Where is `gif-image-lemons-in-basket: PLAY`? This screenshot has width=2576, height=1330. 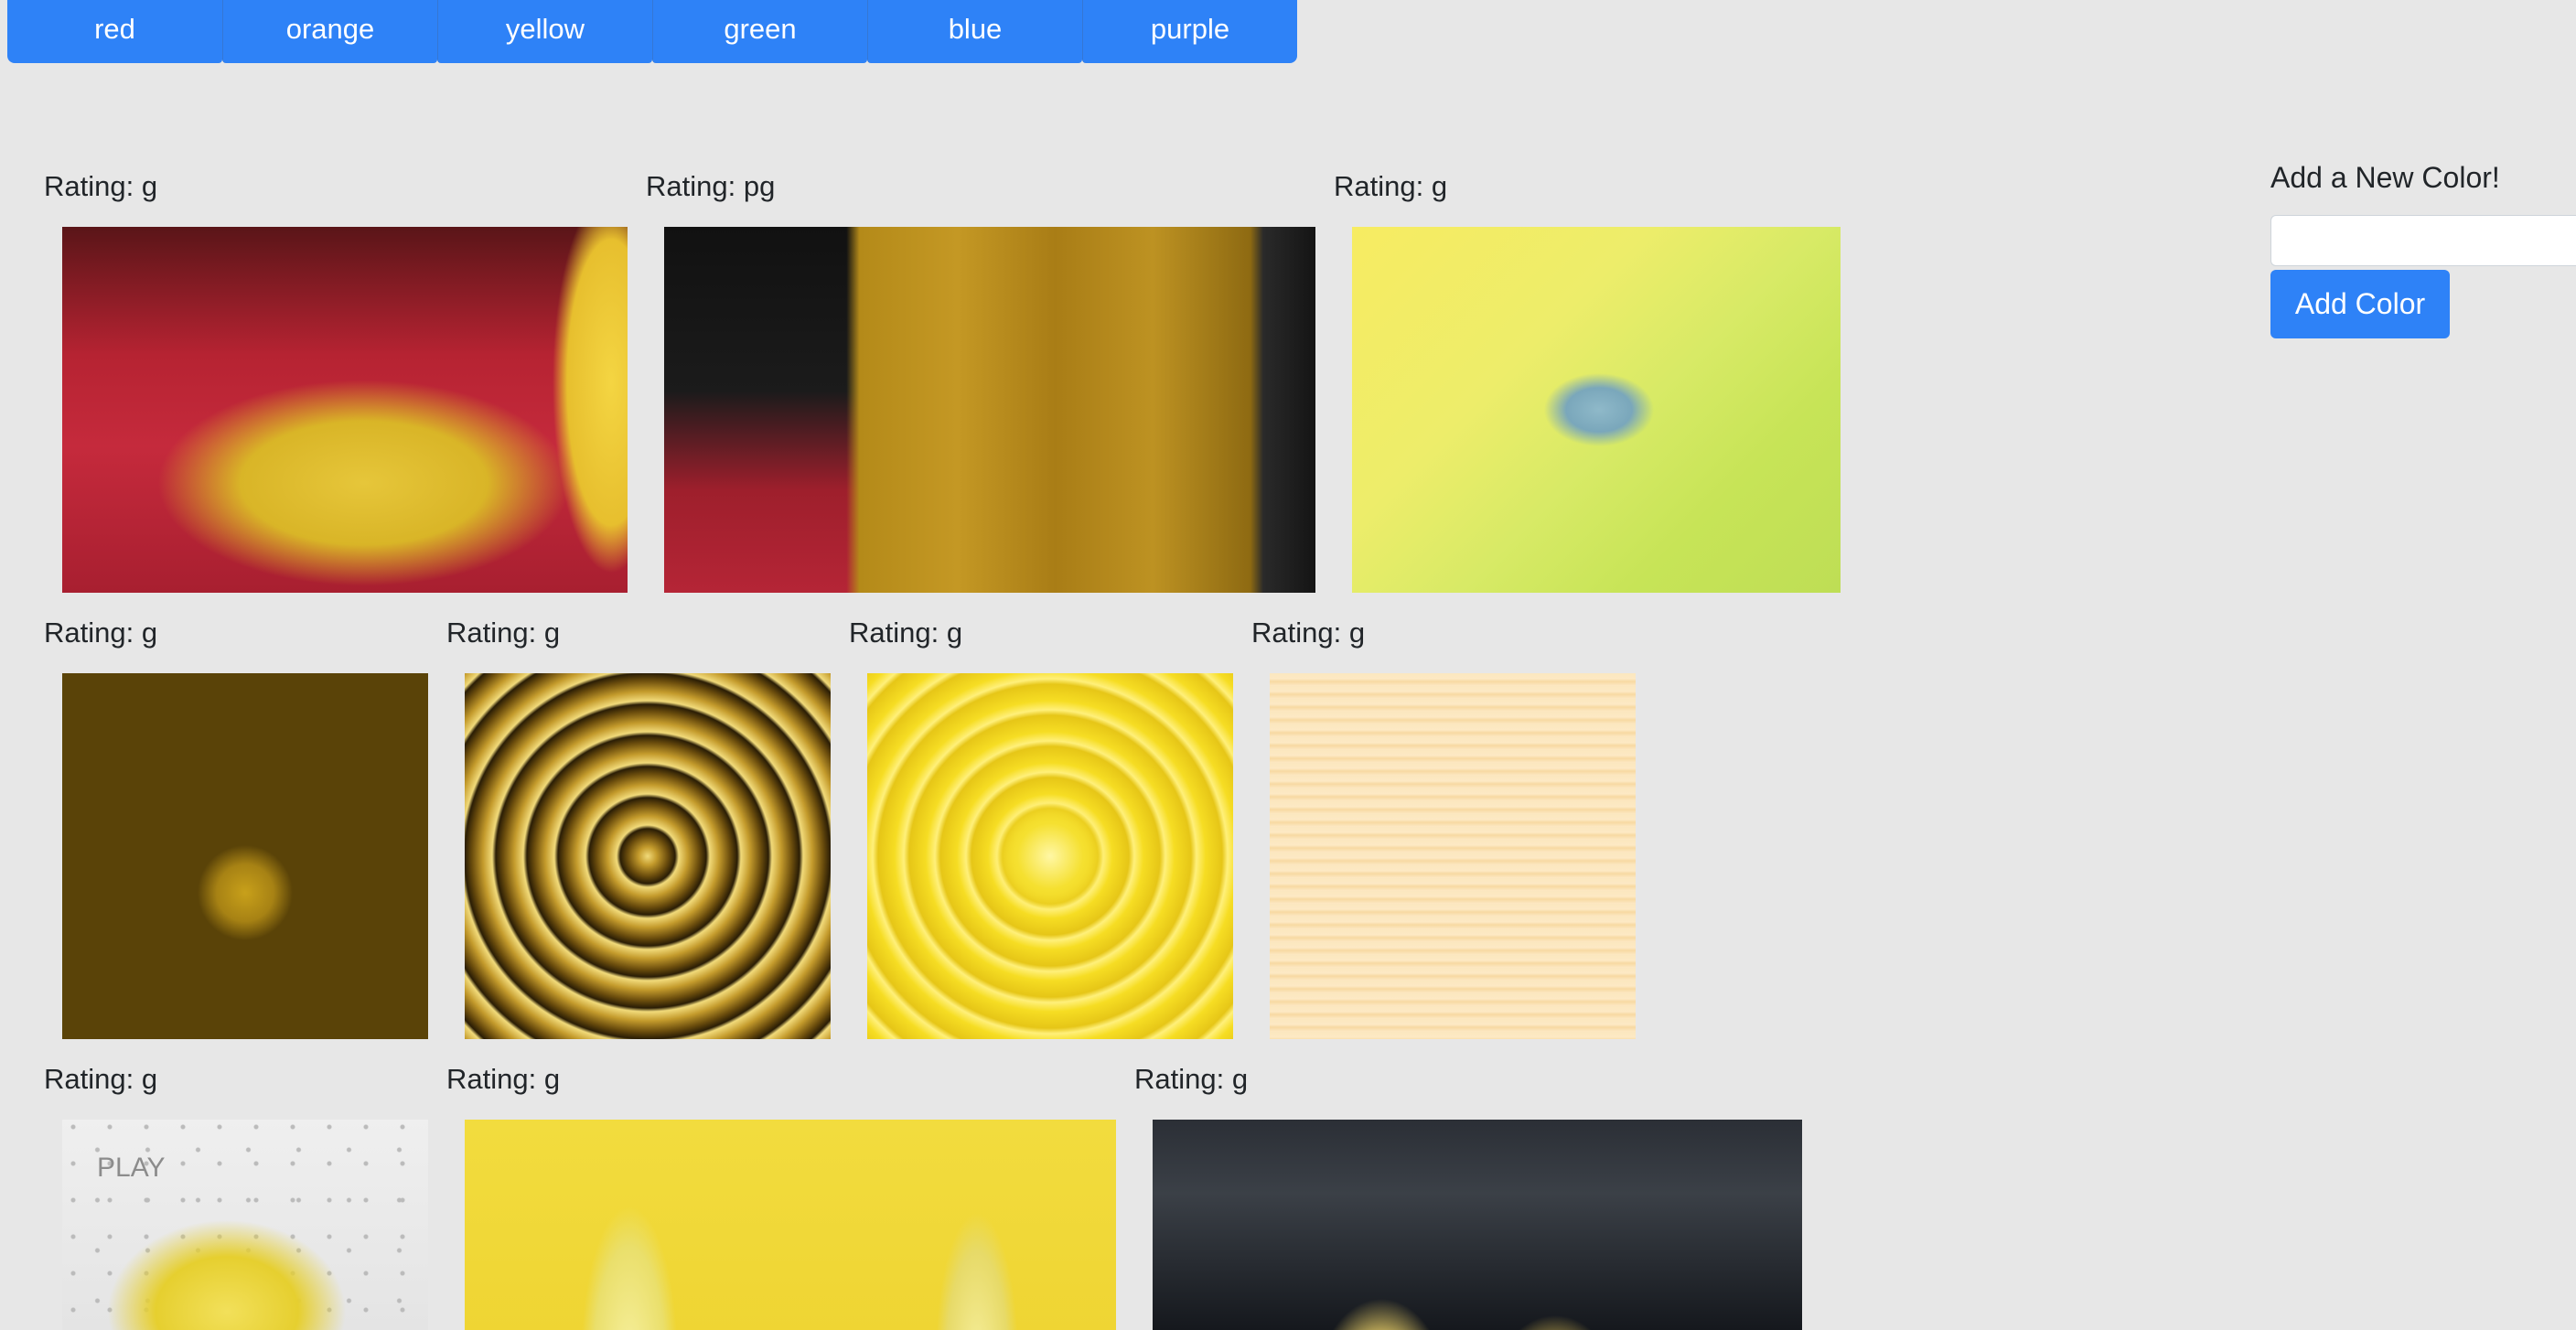
gif-image-lemons-in-basket: PLAY is located at coordinates (245, 1225).